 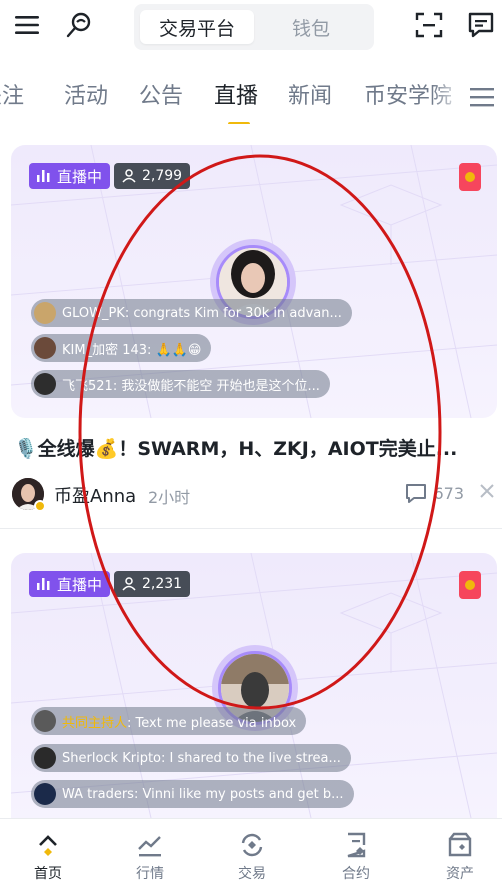 What do you see at coordinates (149, 846) in the screenshot?
I see `markets-icon` at bounding box center [149, 846].